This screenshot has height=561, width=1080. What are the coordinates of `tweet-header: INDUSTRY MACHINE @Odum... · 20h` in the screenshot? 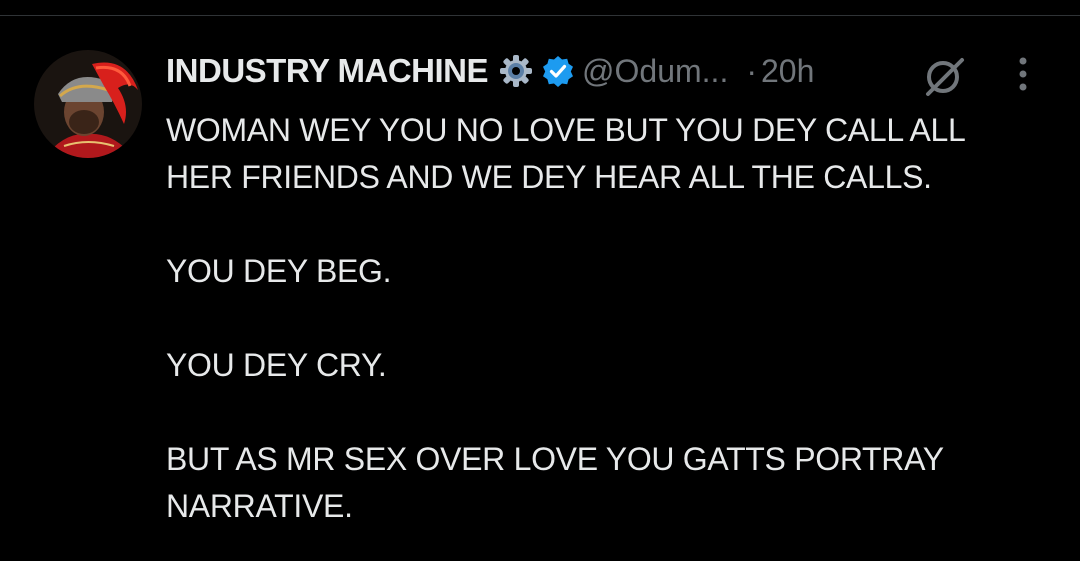 It's located at (490, 71).